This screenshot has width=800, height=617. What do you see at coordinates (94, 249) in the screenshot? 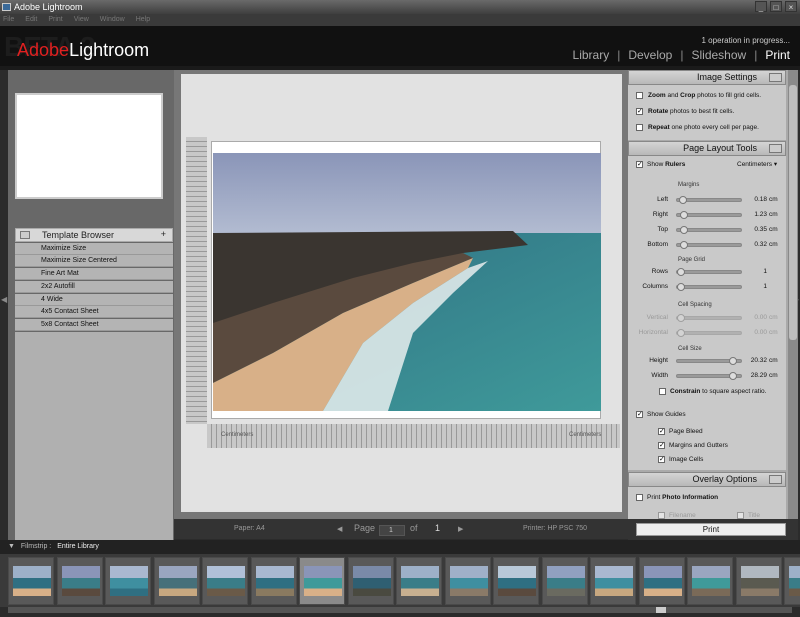
I see `template-item: Maximize Size` at bounding box center [94, 249].